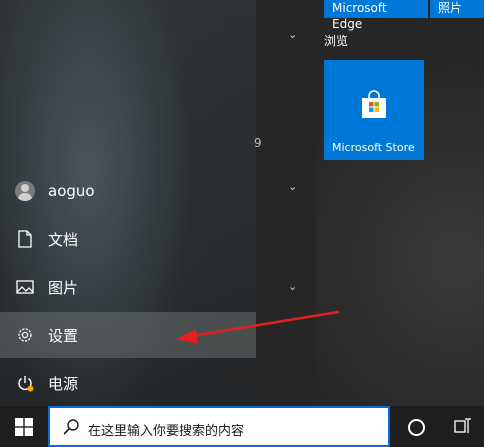 Image resolution: width=484 pixels, height=447 pixels. Describe the element at coordinates (25, 383) in the screenshot. I see `power-icon` at that location.